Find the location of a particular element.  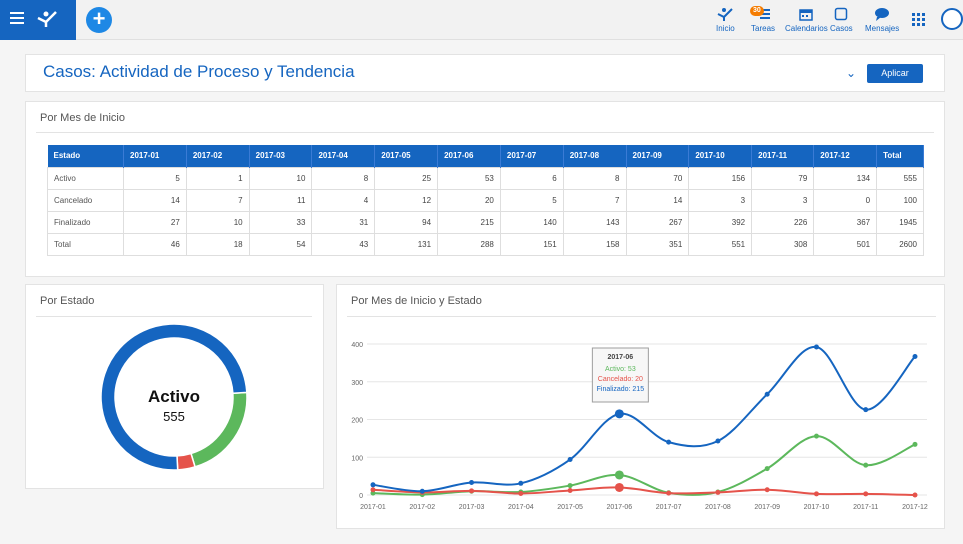

table-cell: 27 is located at coordinates (155, 222).